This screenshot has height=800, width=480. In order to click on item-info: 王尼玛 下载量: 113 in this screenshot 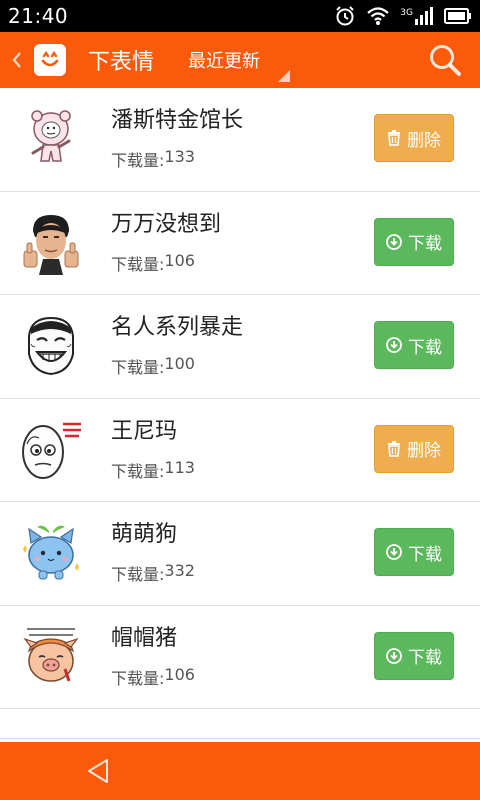, I will do `click(153, 450)`.